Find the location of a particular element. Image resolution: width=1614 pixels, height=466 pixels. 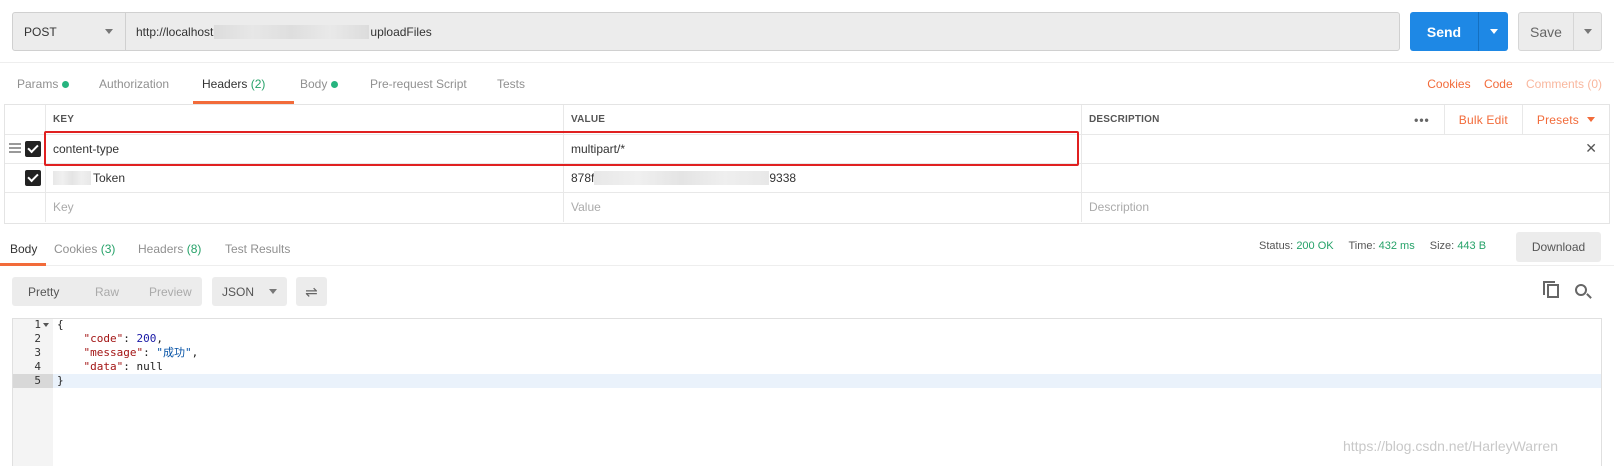

wrap-lines-button: ⇌ is located at coordinates (311, 291).